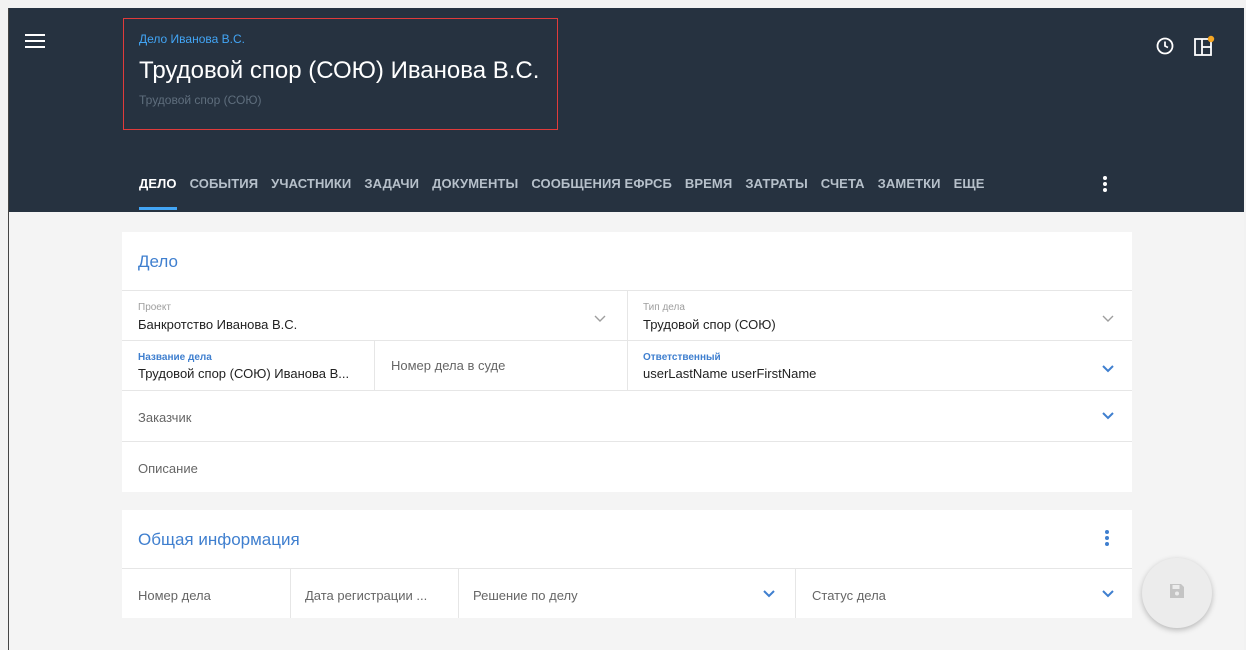 The width and height of the screenshot is (1246, 650). What do you see at coordinates (909, 194) in the screenshot?
I see `tab-notes: ЗАМЕТКИ` at bounding box center [909, 194].